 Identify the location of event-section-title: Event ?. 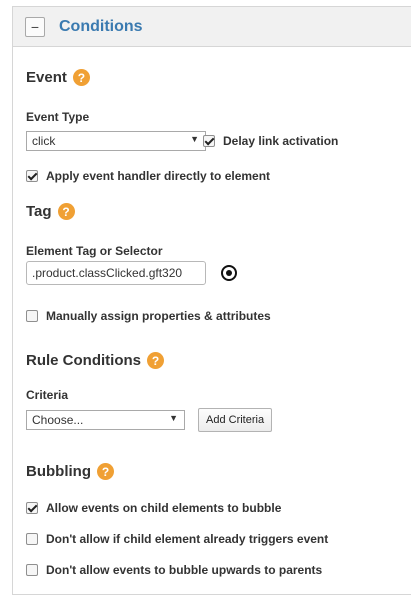
(58, 77).